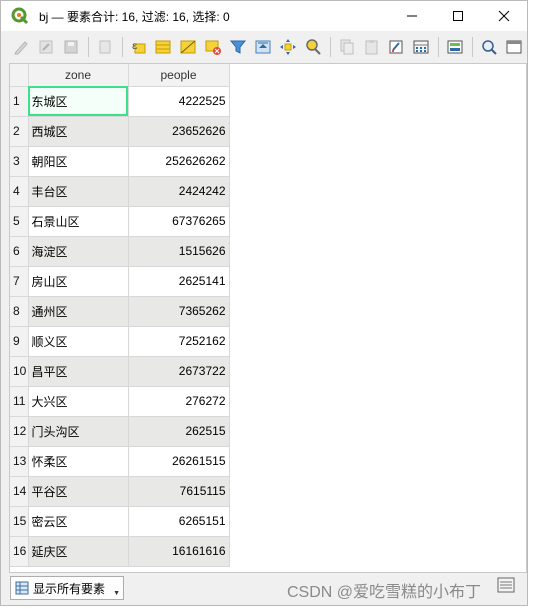  I want to click on table-row: 11 大兴区 276272, so click(120, 401).